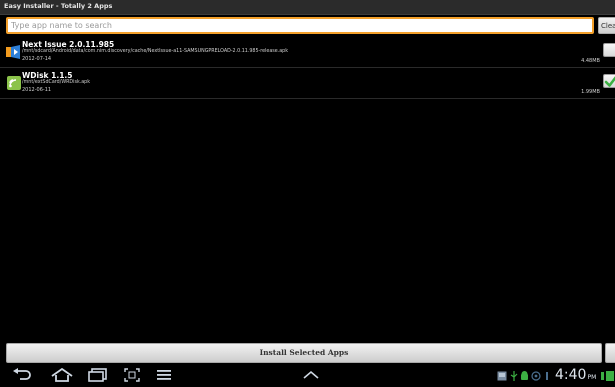  Describe the element at coordinates (47, 75) in the screenshot. I see `app-name: WDisk 1.1.5` at that location.